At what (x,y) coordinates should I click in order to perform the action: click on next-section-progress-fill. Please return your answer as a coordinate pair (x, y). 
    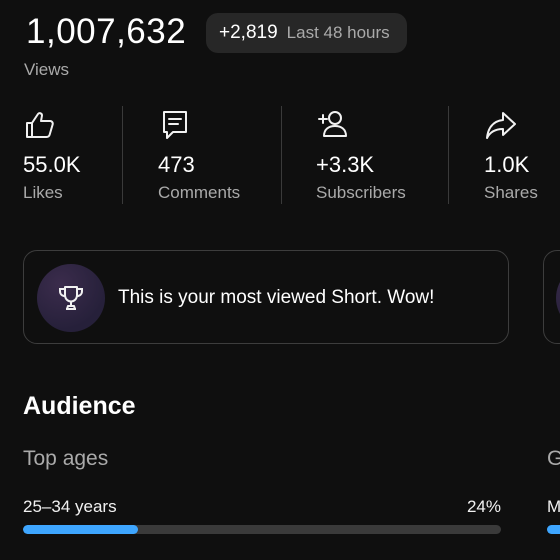
    Looking at the image, I should click on (553, 529).